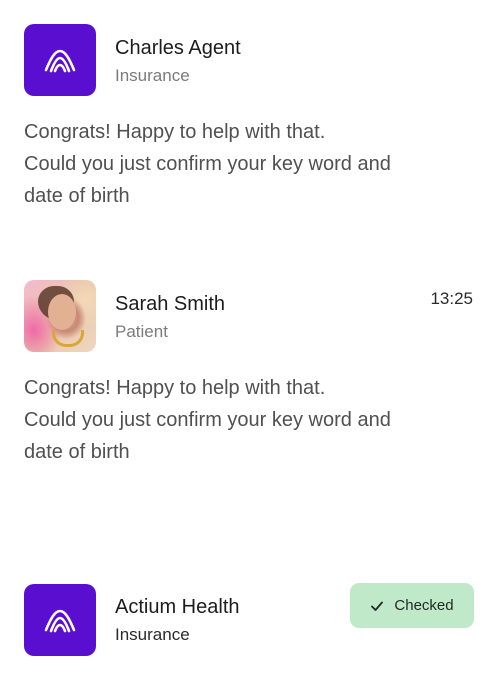 The height and width of the screenshot is (680, 498). I want to click on check-icon, so click(377, 606).